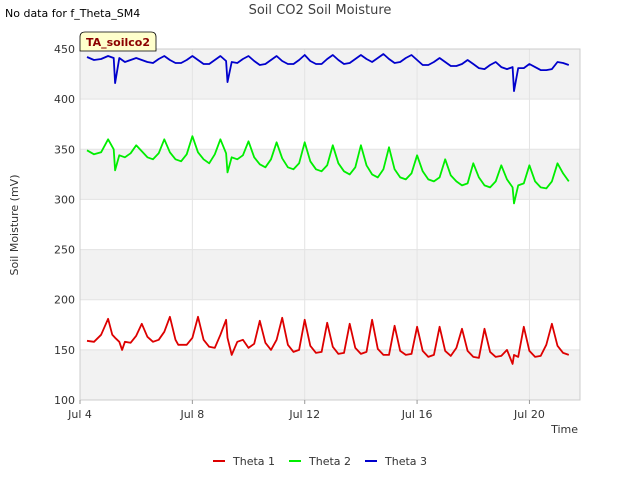 This screenshot has height=480, width=640. I want to click on x-axis-label: Time, so click(564, 429).